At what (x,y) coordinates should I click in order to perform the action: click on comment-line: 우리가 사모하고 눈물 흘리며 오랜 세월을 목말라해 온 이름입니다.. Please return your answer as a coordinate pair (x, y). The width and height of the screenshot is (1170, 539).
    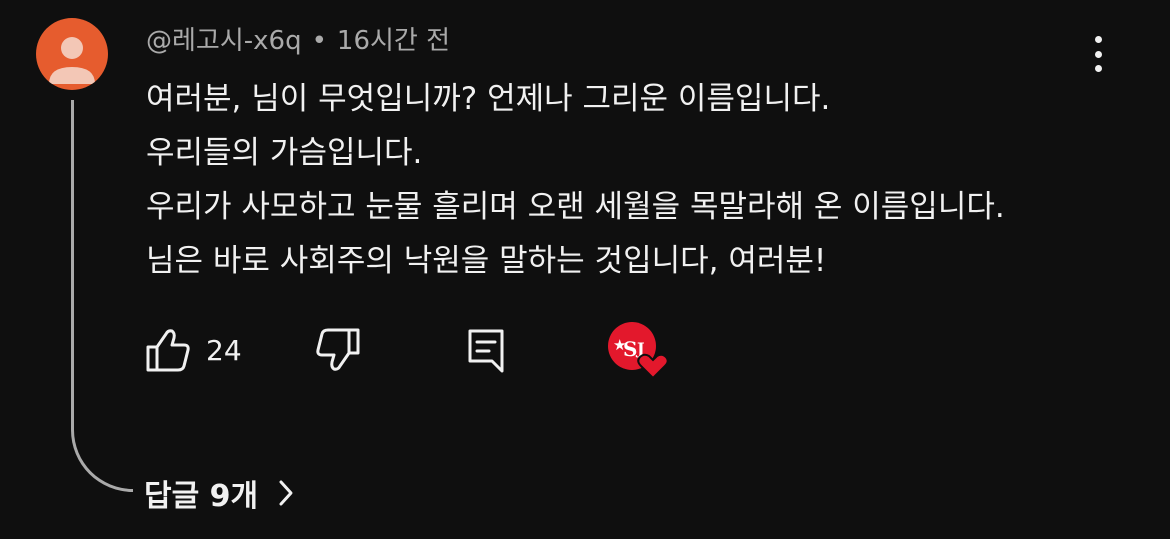
    Looking at the image, I should click on (575, 207).